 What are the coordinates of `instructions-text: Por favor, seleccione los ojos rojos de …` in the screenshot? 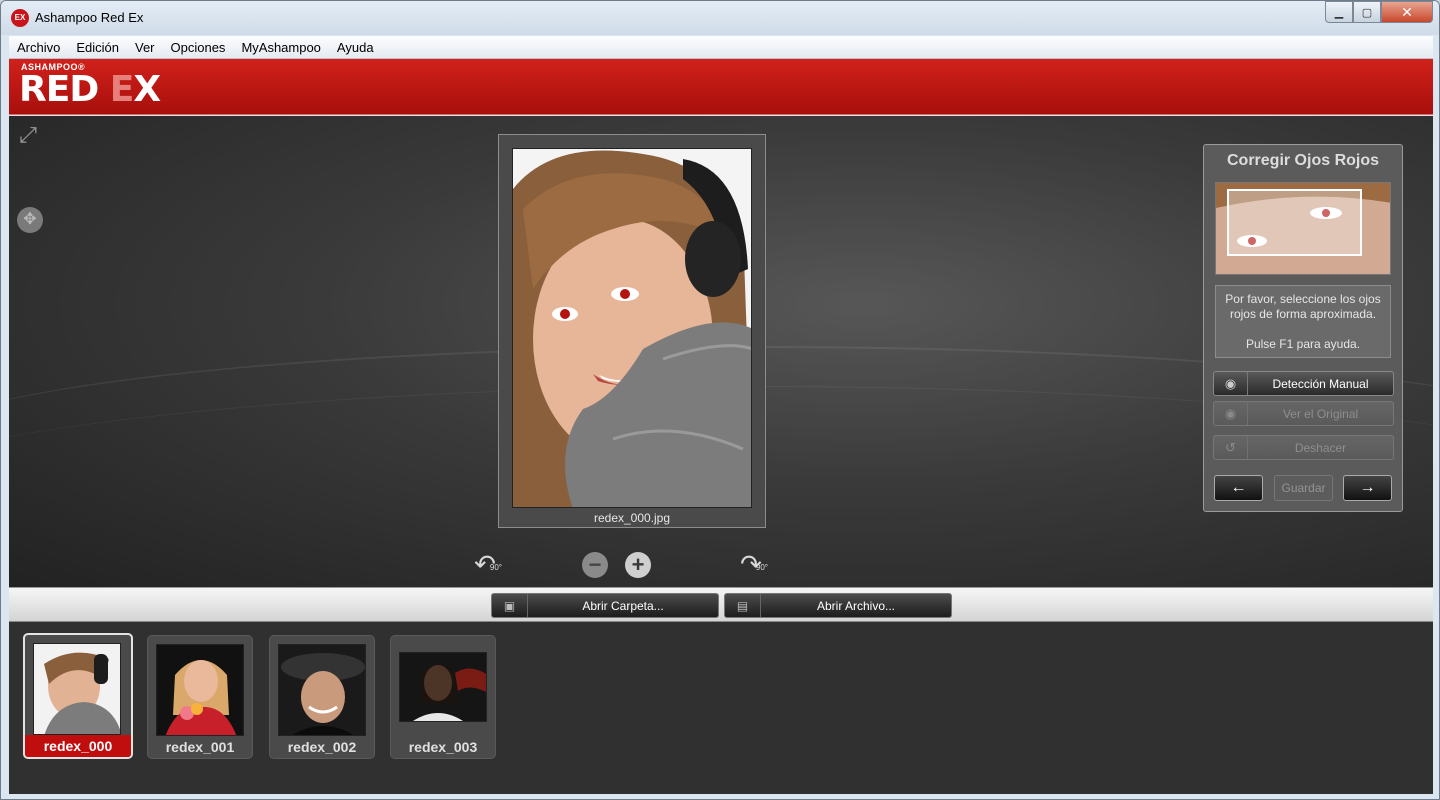 It's located at (1303, 306).